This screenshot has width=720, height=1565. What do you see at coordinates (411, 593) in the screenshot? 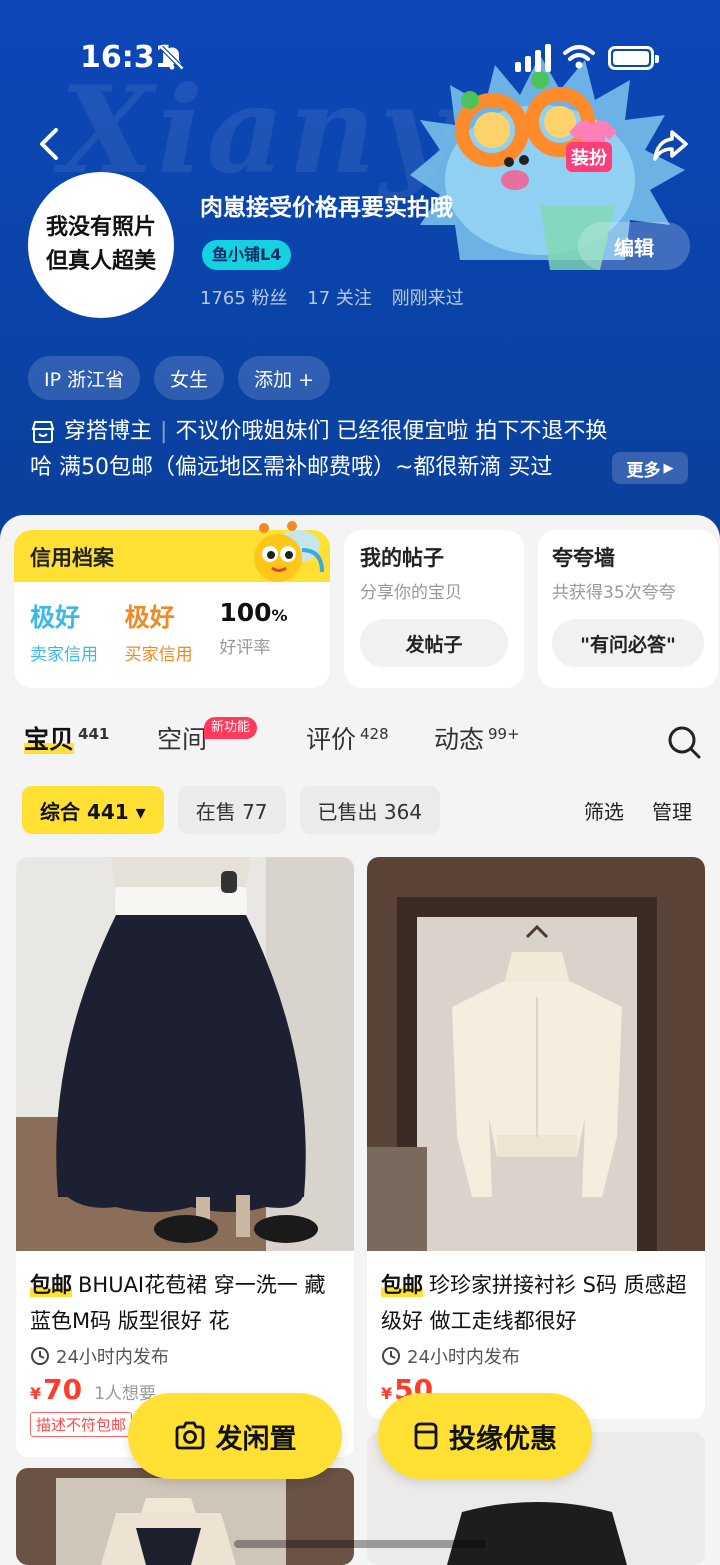
I see `posts-subtitle: 分享你的宝贝` at bounding box center [411, 593].